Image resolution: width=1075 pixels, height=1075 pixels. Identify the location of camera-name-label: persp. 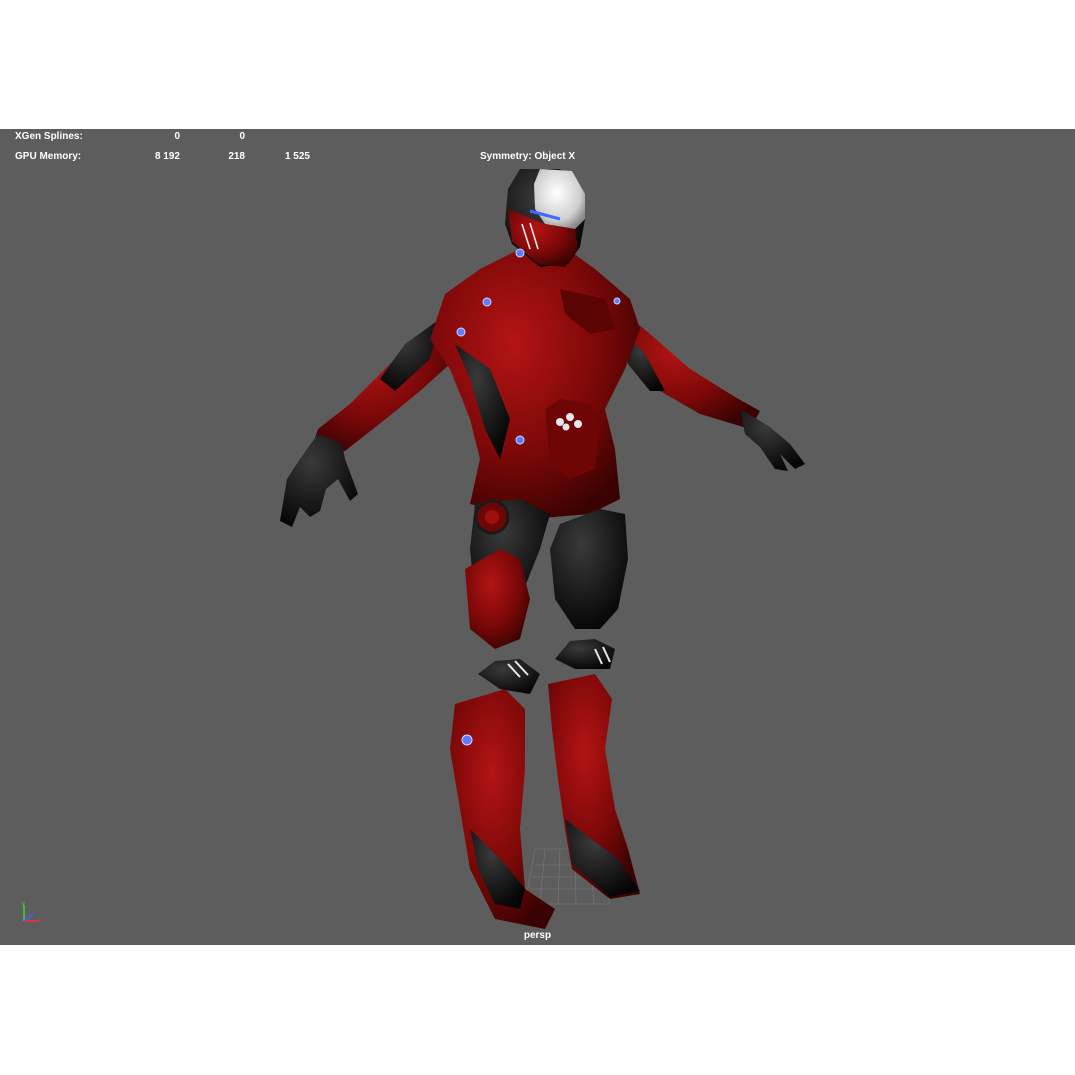
(537, 935).